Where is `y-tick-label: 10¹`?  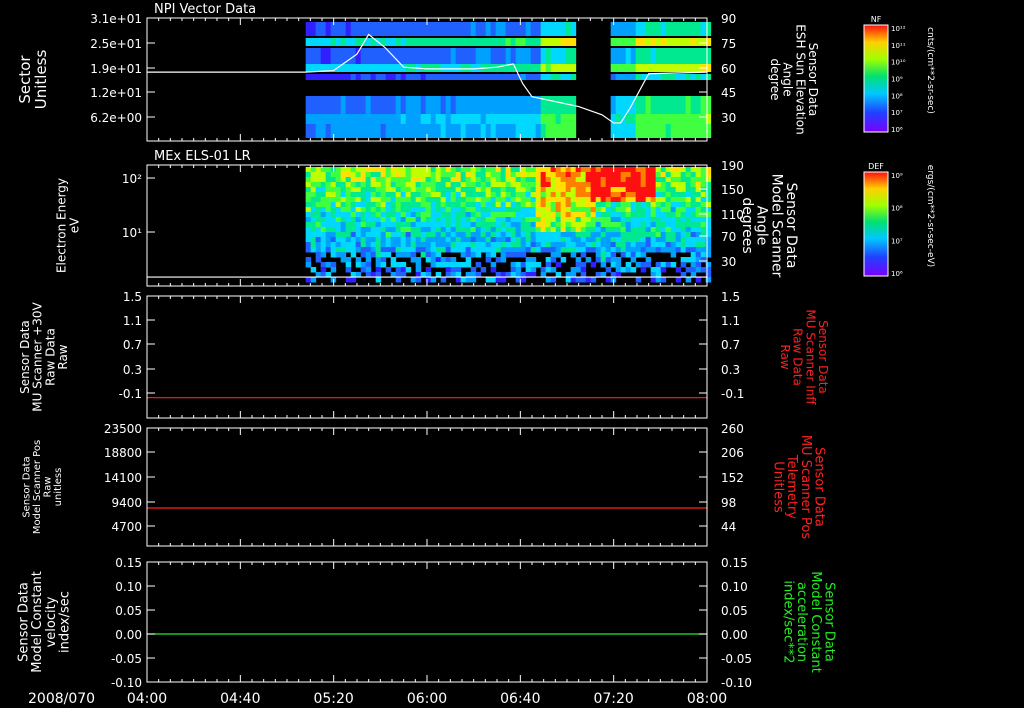
y-tick-label: 10¹ is located at coordinates (132, 233).